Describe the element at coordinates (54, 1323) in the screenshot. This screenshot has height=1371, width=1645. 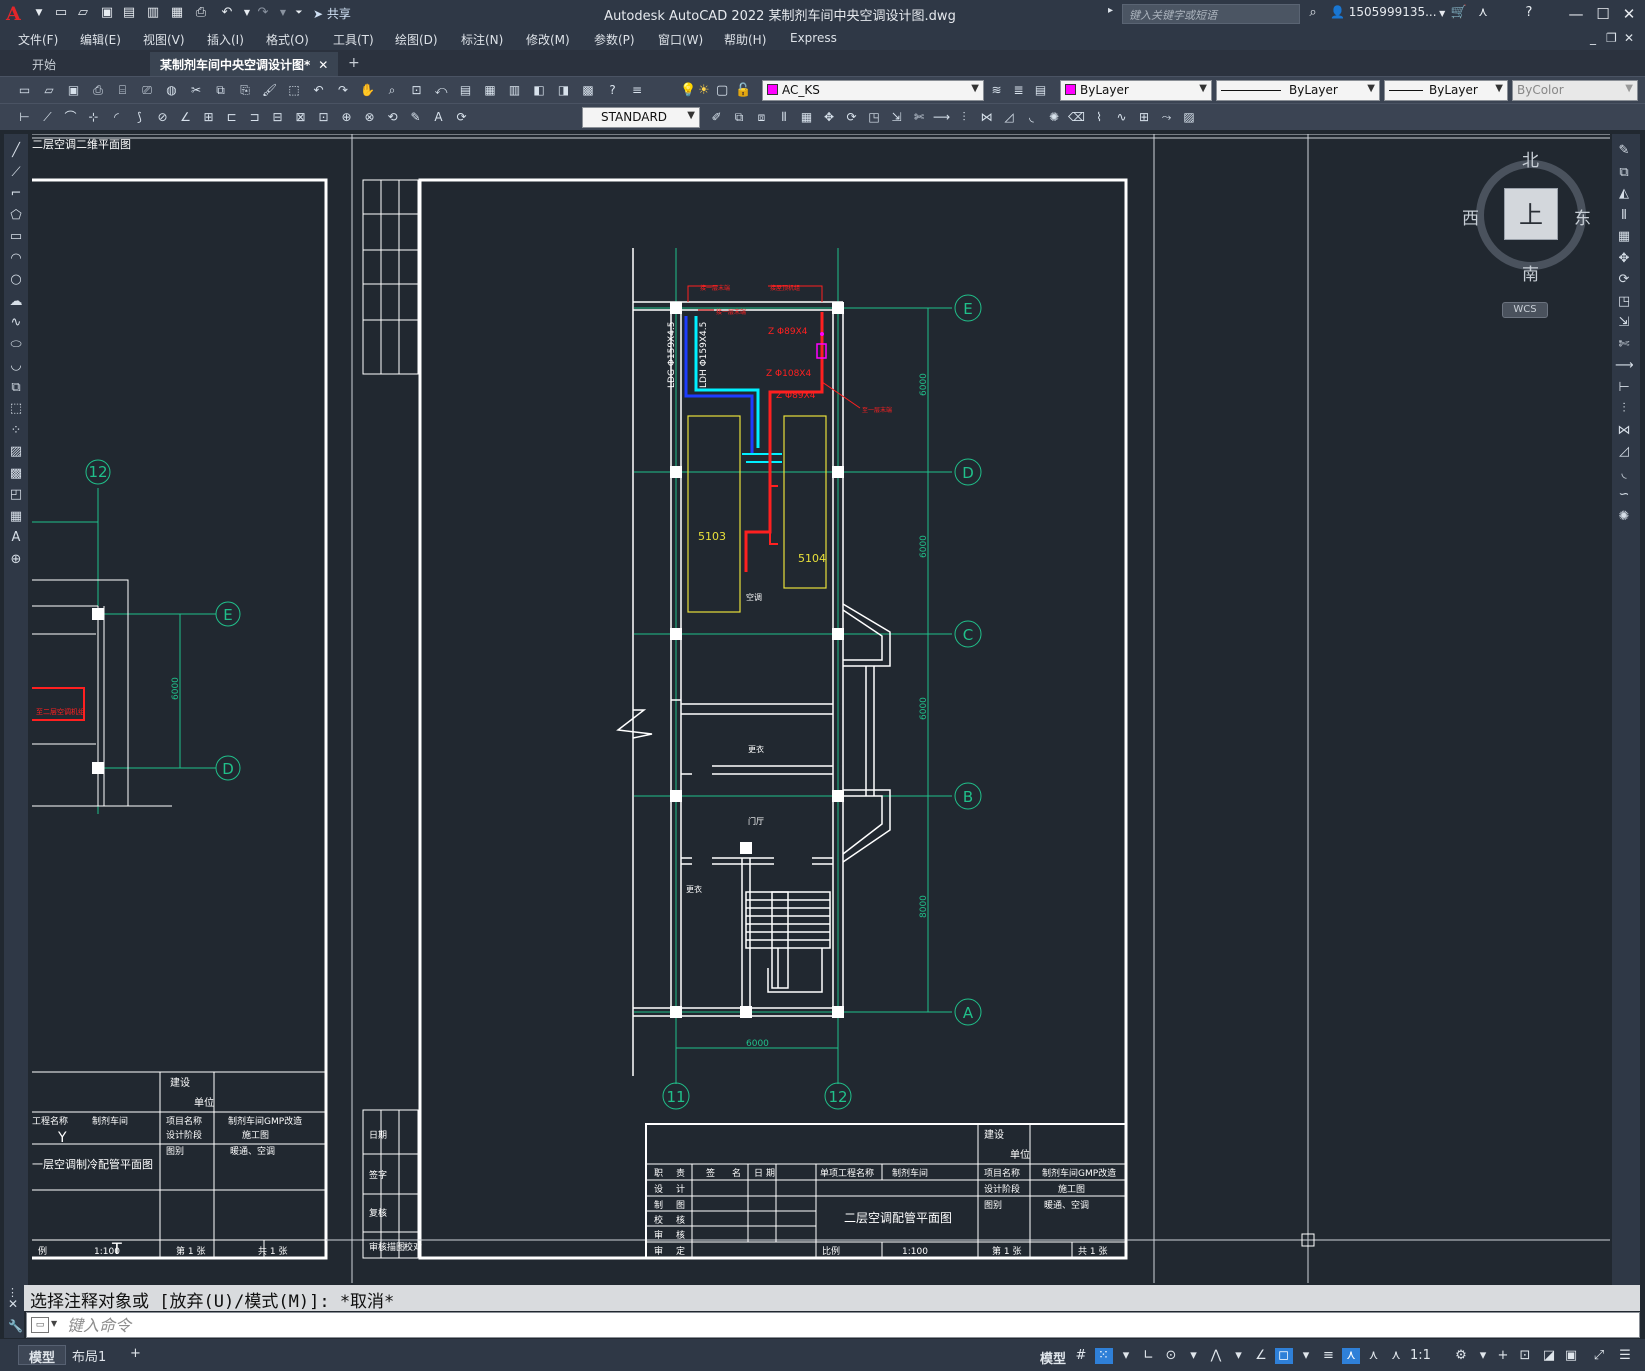
I see `command-dropdown-icon: ▼` at that location.